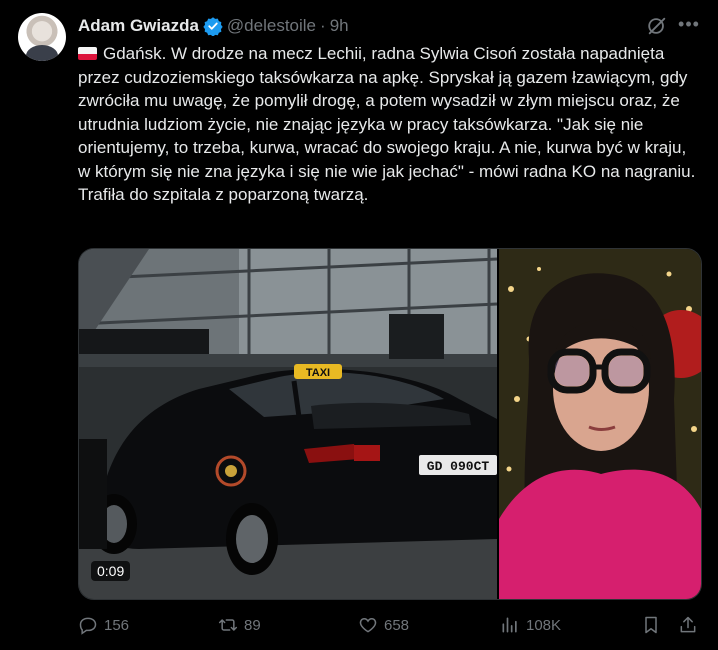  I want to click on repost-count: 89, so click(252, 625).